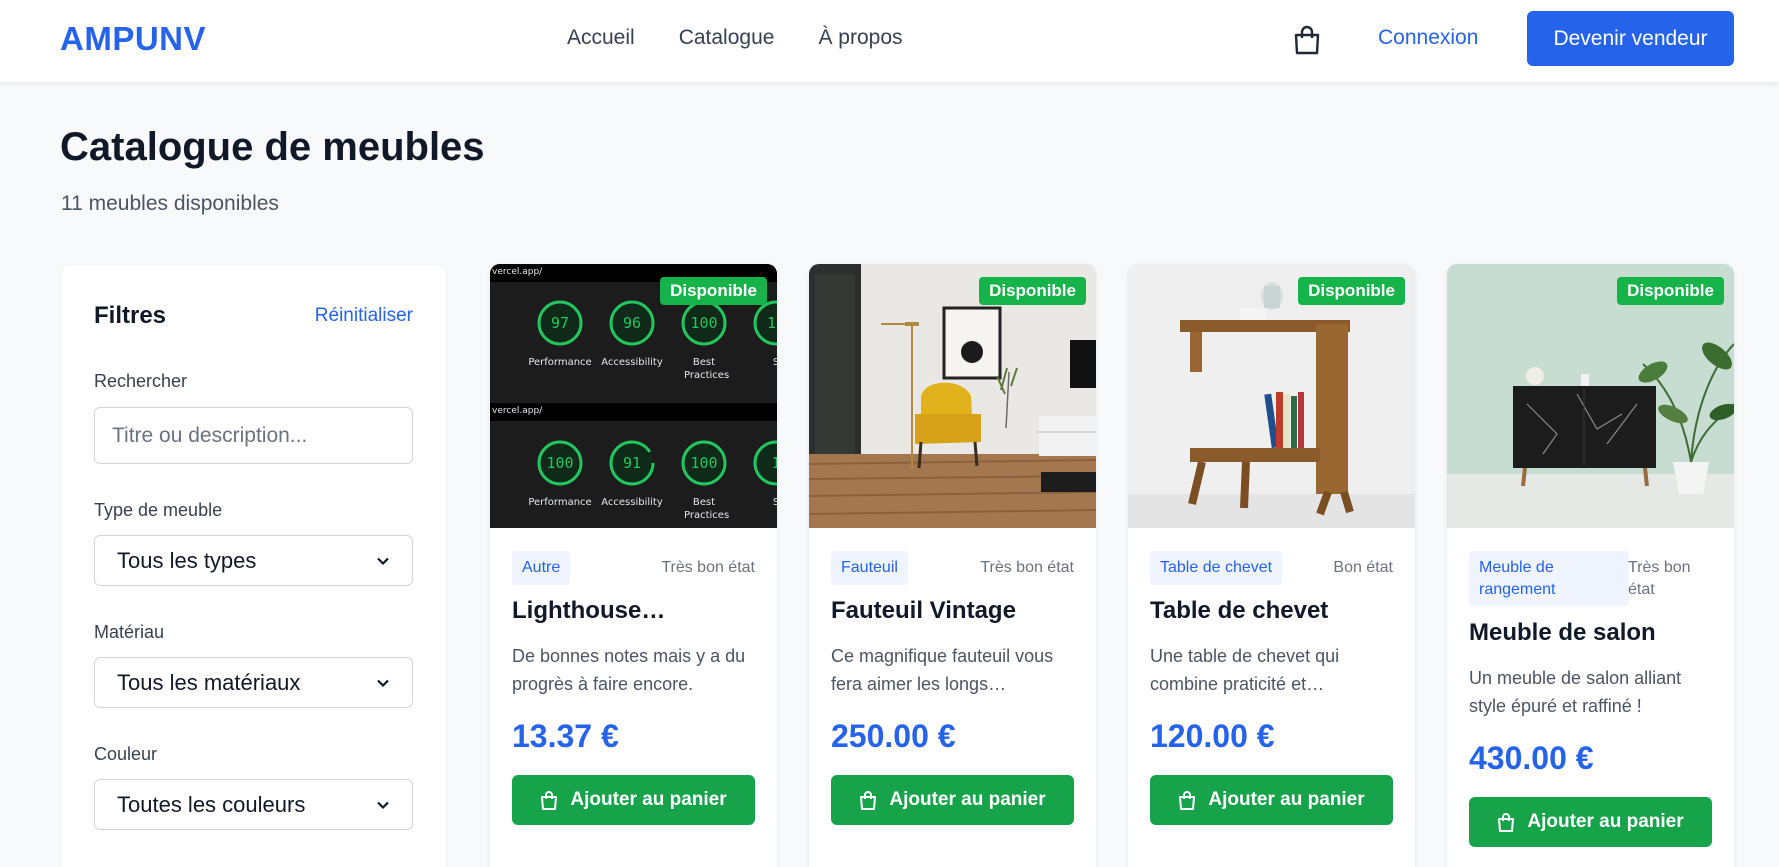 This screenshot has height=867, width=1779. Describe the element at coordinates (364, 316) in the screenshot. I see `reset-filters-link: Réinitialiser` at that location.